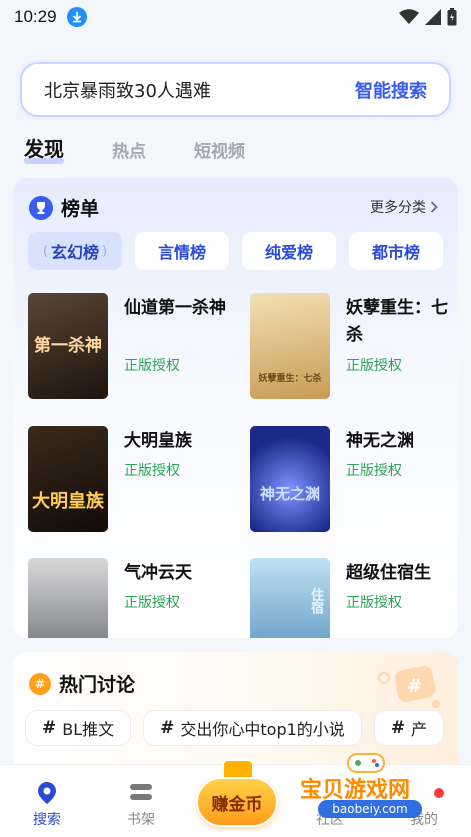 The image size is (471, 837). Describe the element at coordinates (158, 441) in the screenshot. I see `book-title: 大明皇族` at that location.